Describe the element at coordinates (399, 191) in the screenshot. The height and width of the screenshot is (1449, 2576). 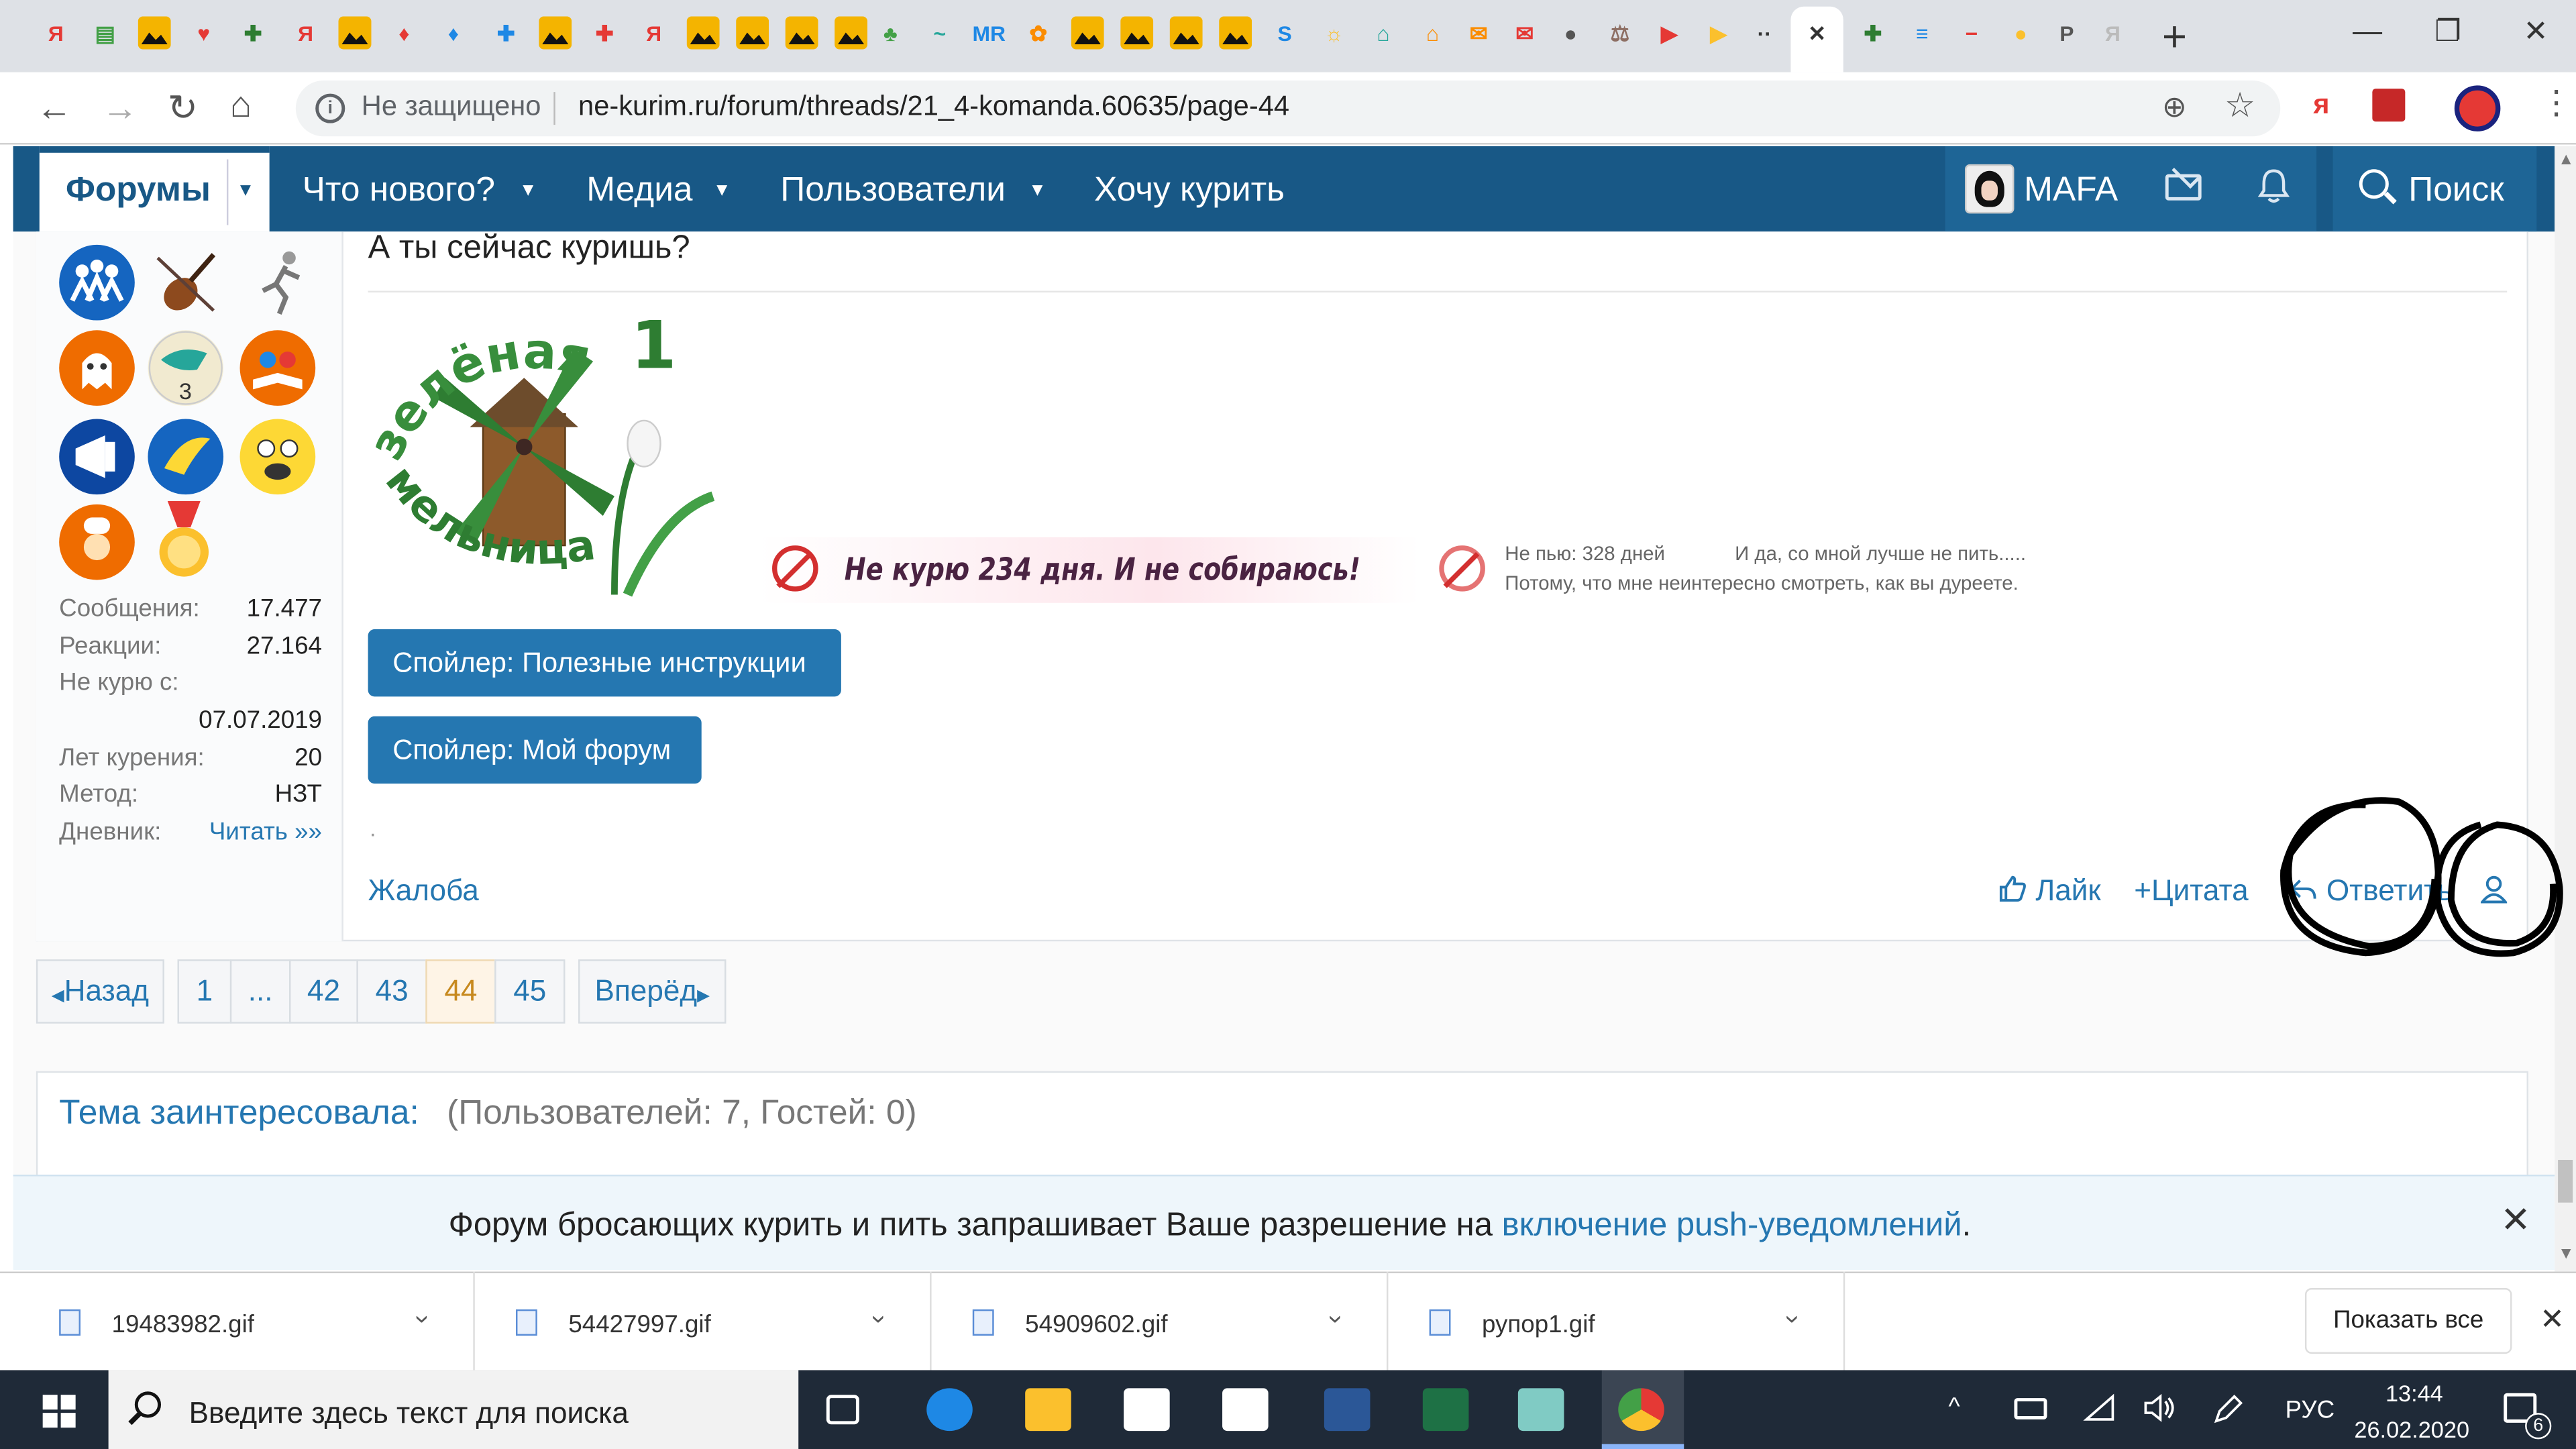
I see `nav-whats-new: Что нового?` at that location.